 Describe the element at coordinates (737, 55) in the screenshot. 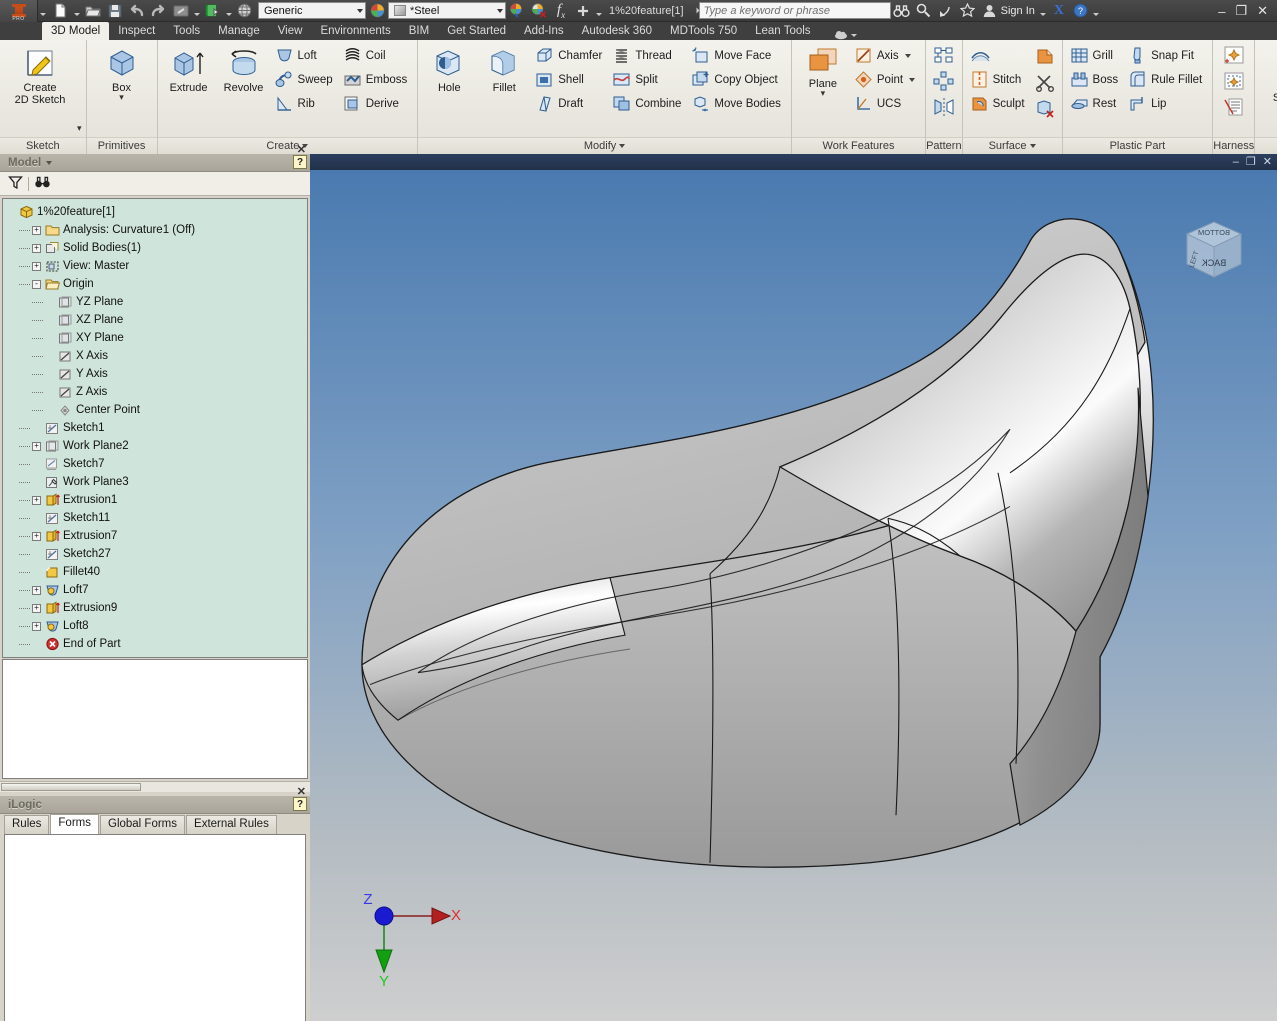

I see `move-face-button: Move Face` at that location.